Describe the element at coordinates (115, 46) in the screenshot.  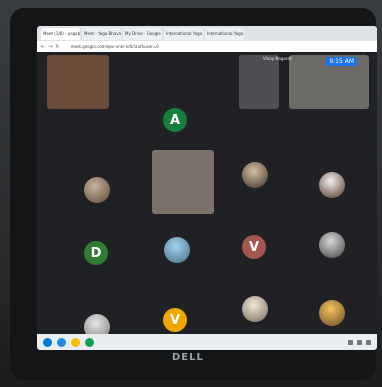
I see `url-text: meet.google.com/qex-xnkr-kdk?authuser=0` at that location.